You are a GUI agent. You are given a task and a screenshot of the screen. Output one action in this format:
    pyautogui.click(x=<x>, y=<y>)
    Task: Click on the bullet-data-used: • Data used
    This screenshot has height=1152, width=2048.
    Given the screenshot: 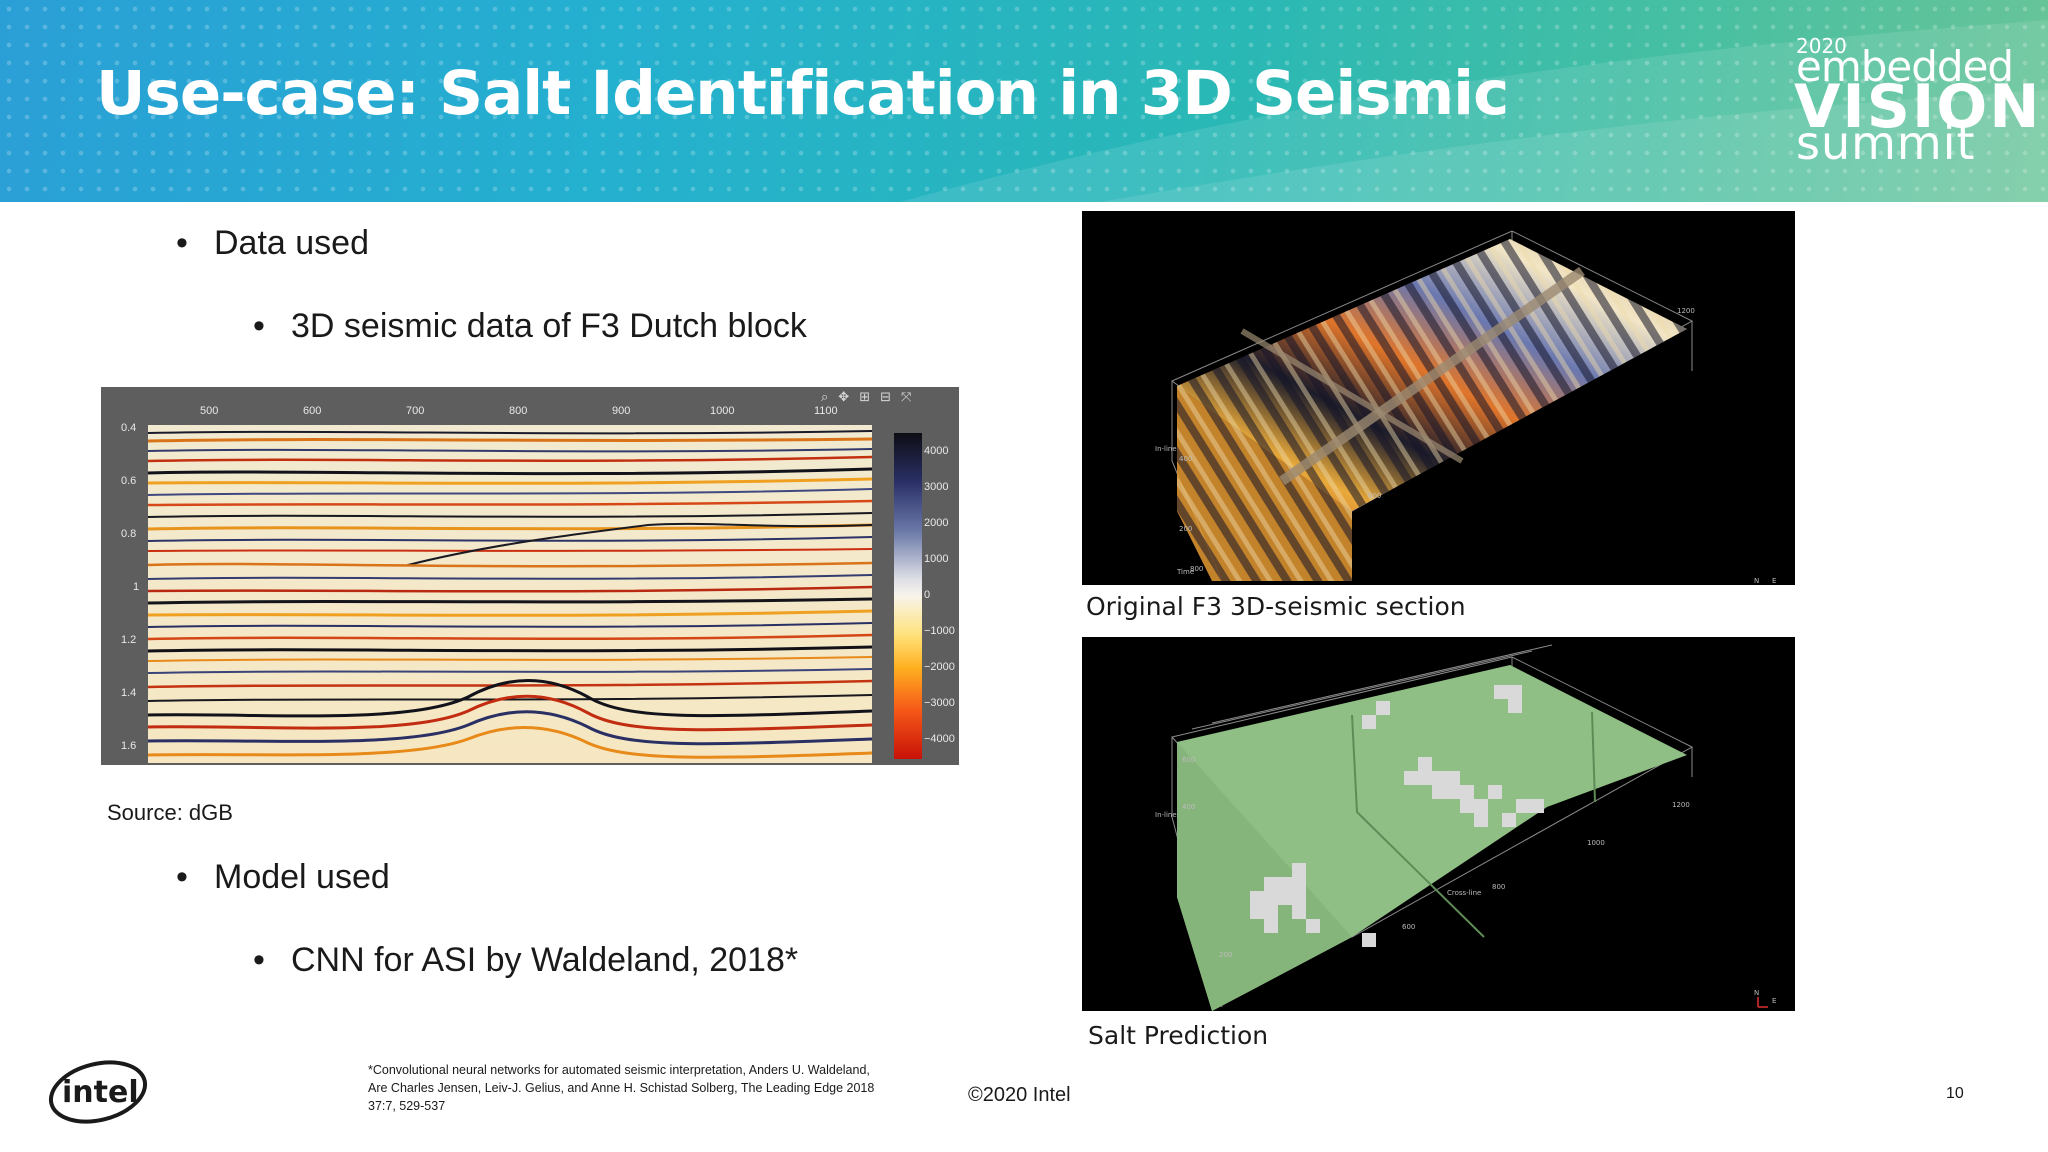 What is the action you would take?
    pyautogui.click(x=272, y=243)
    